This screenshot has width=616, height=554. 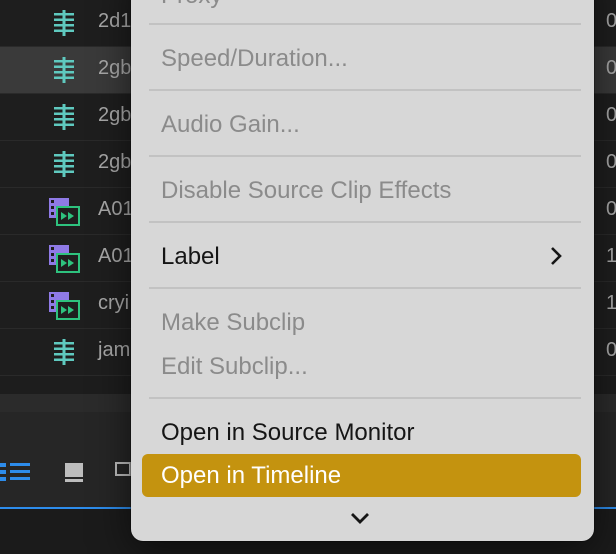 I want to click on menu-item-proxy: Proxy, so click(x=191, y=5).